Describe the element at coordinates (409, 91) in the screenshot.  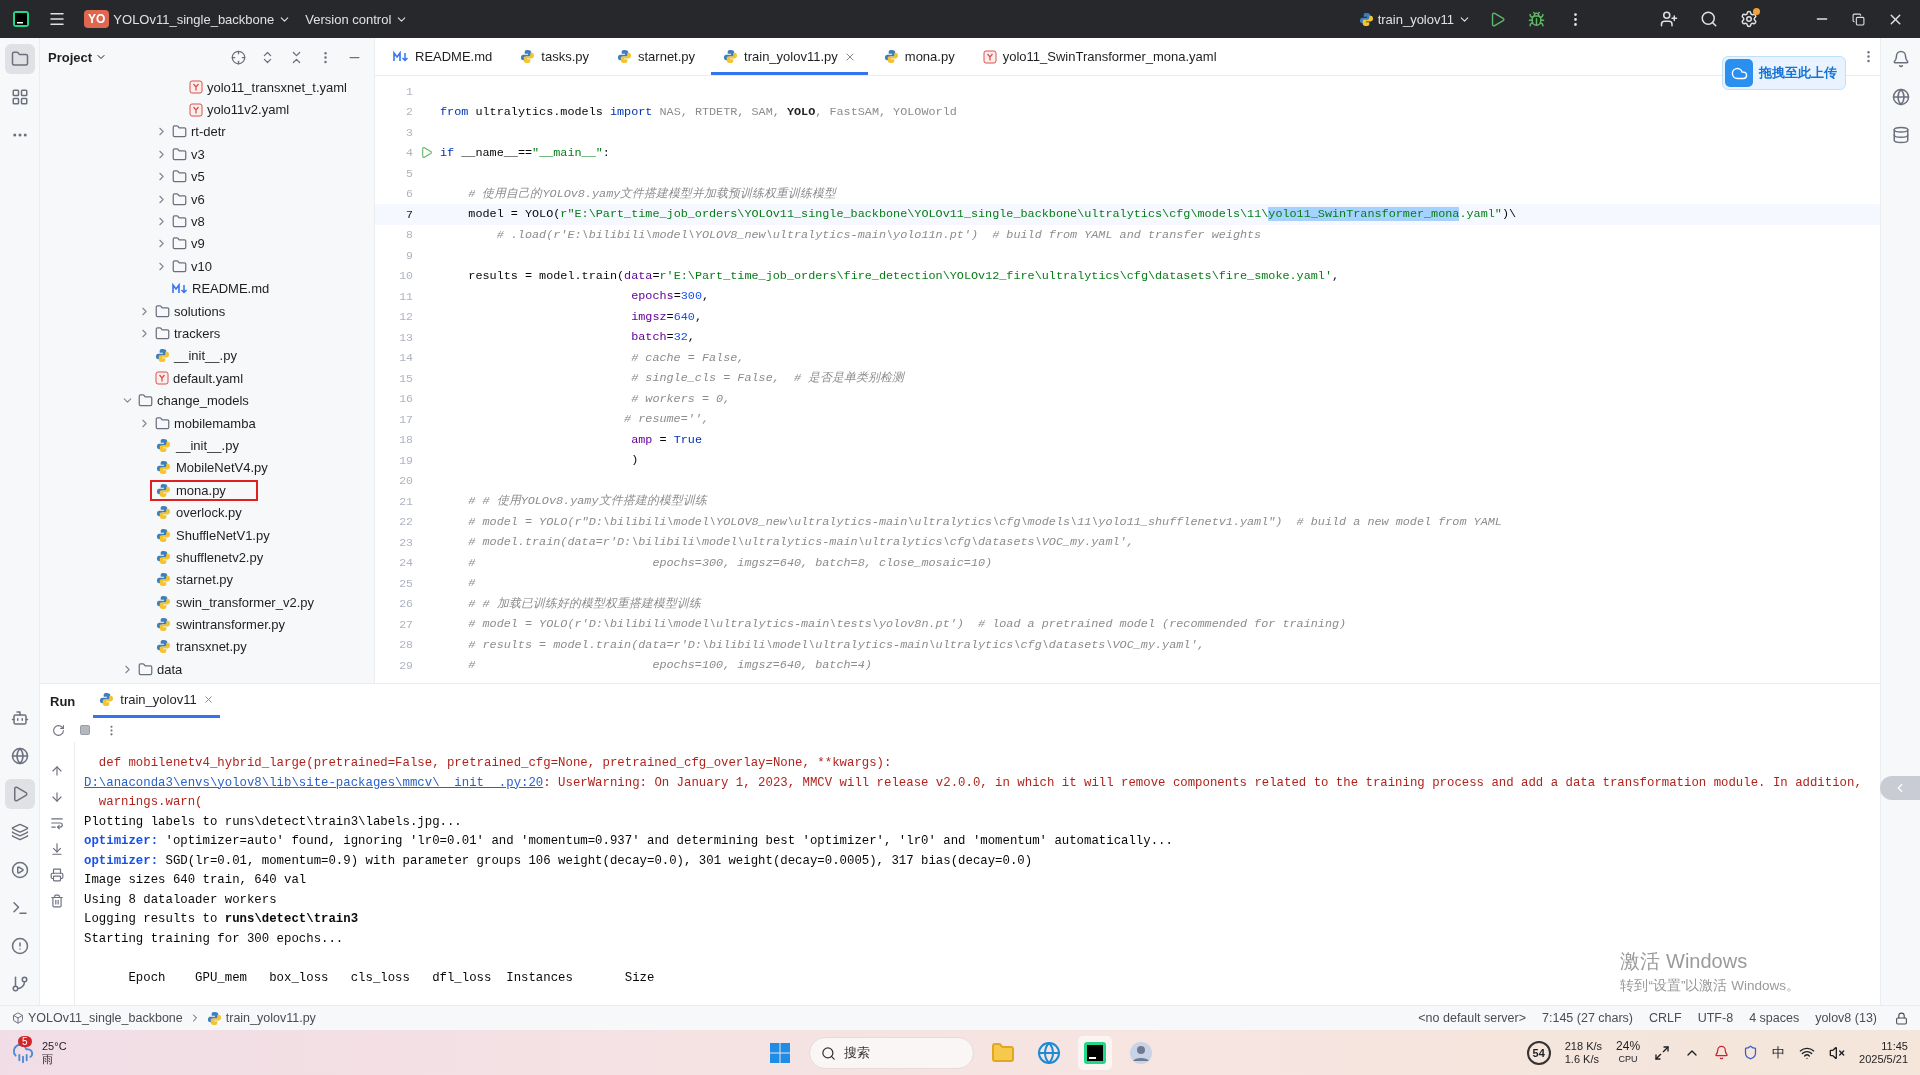
I see `line-number: 1` at that location.